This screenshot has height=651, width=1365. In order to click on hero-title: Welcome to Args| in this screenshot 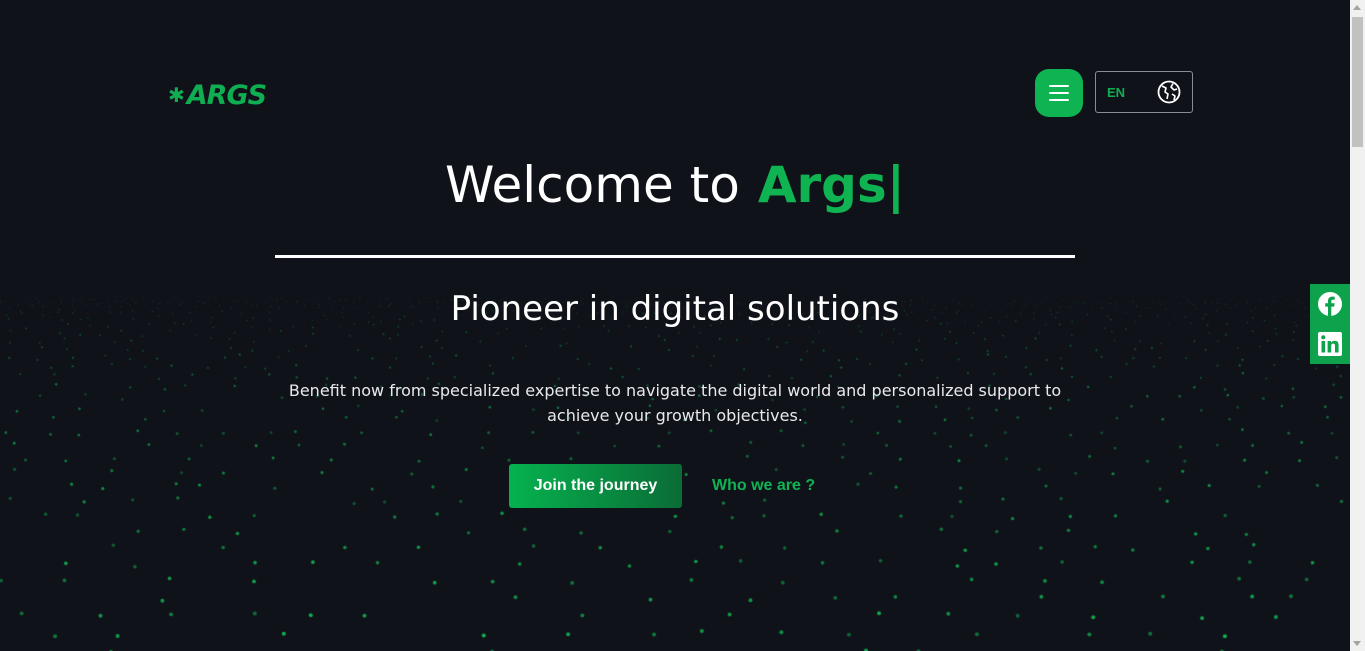, I will do `click(675, 185)`.